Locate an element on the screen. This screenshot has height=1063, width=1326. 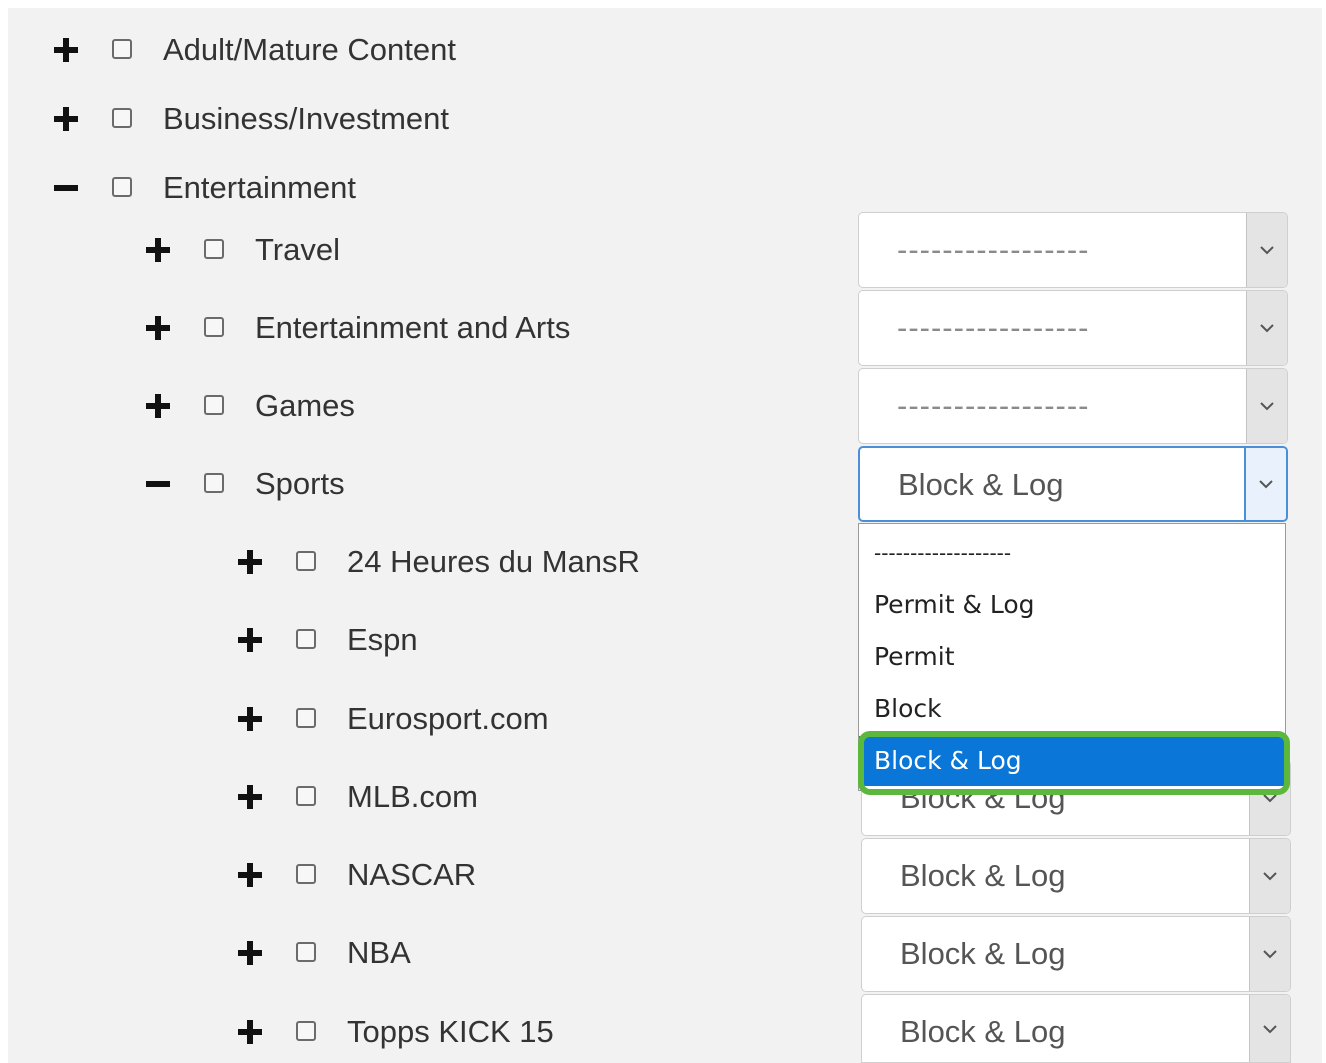
action-select-entertainment-arts: ----------------- is located at coordinates (1073, 328).